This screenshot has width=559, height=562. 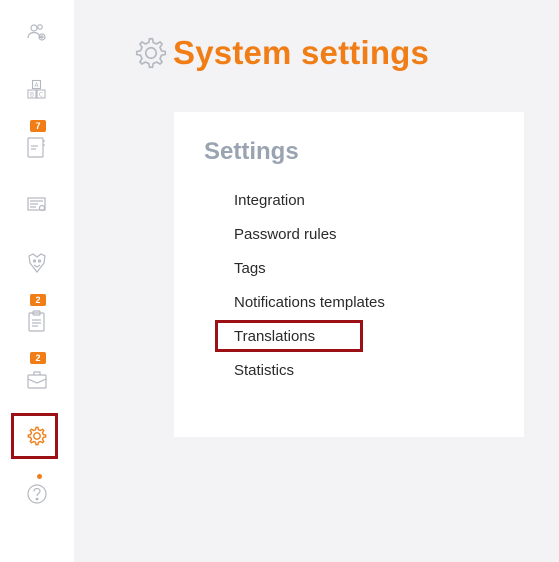 I want to click on notebook-icon, so click(x=36, y=147).